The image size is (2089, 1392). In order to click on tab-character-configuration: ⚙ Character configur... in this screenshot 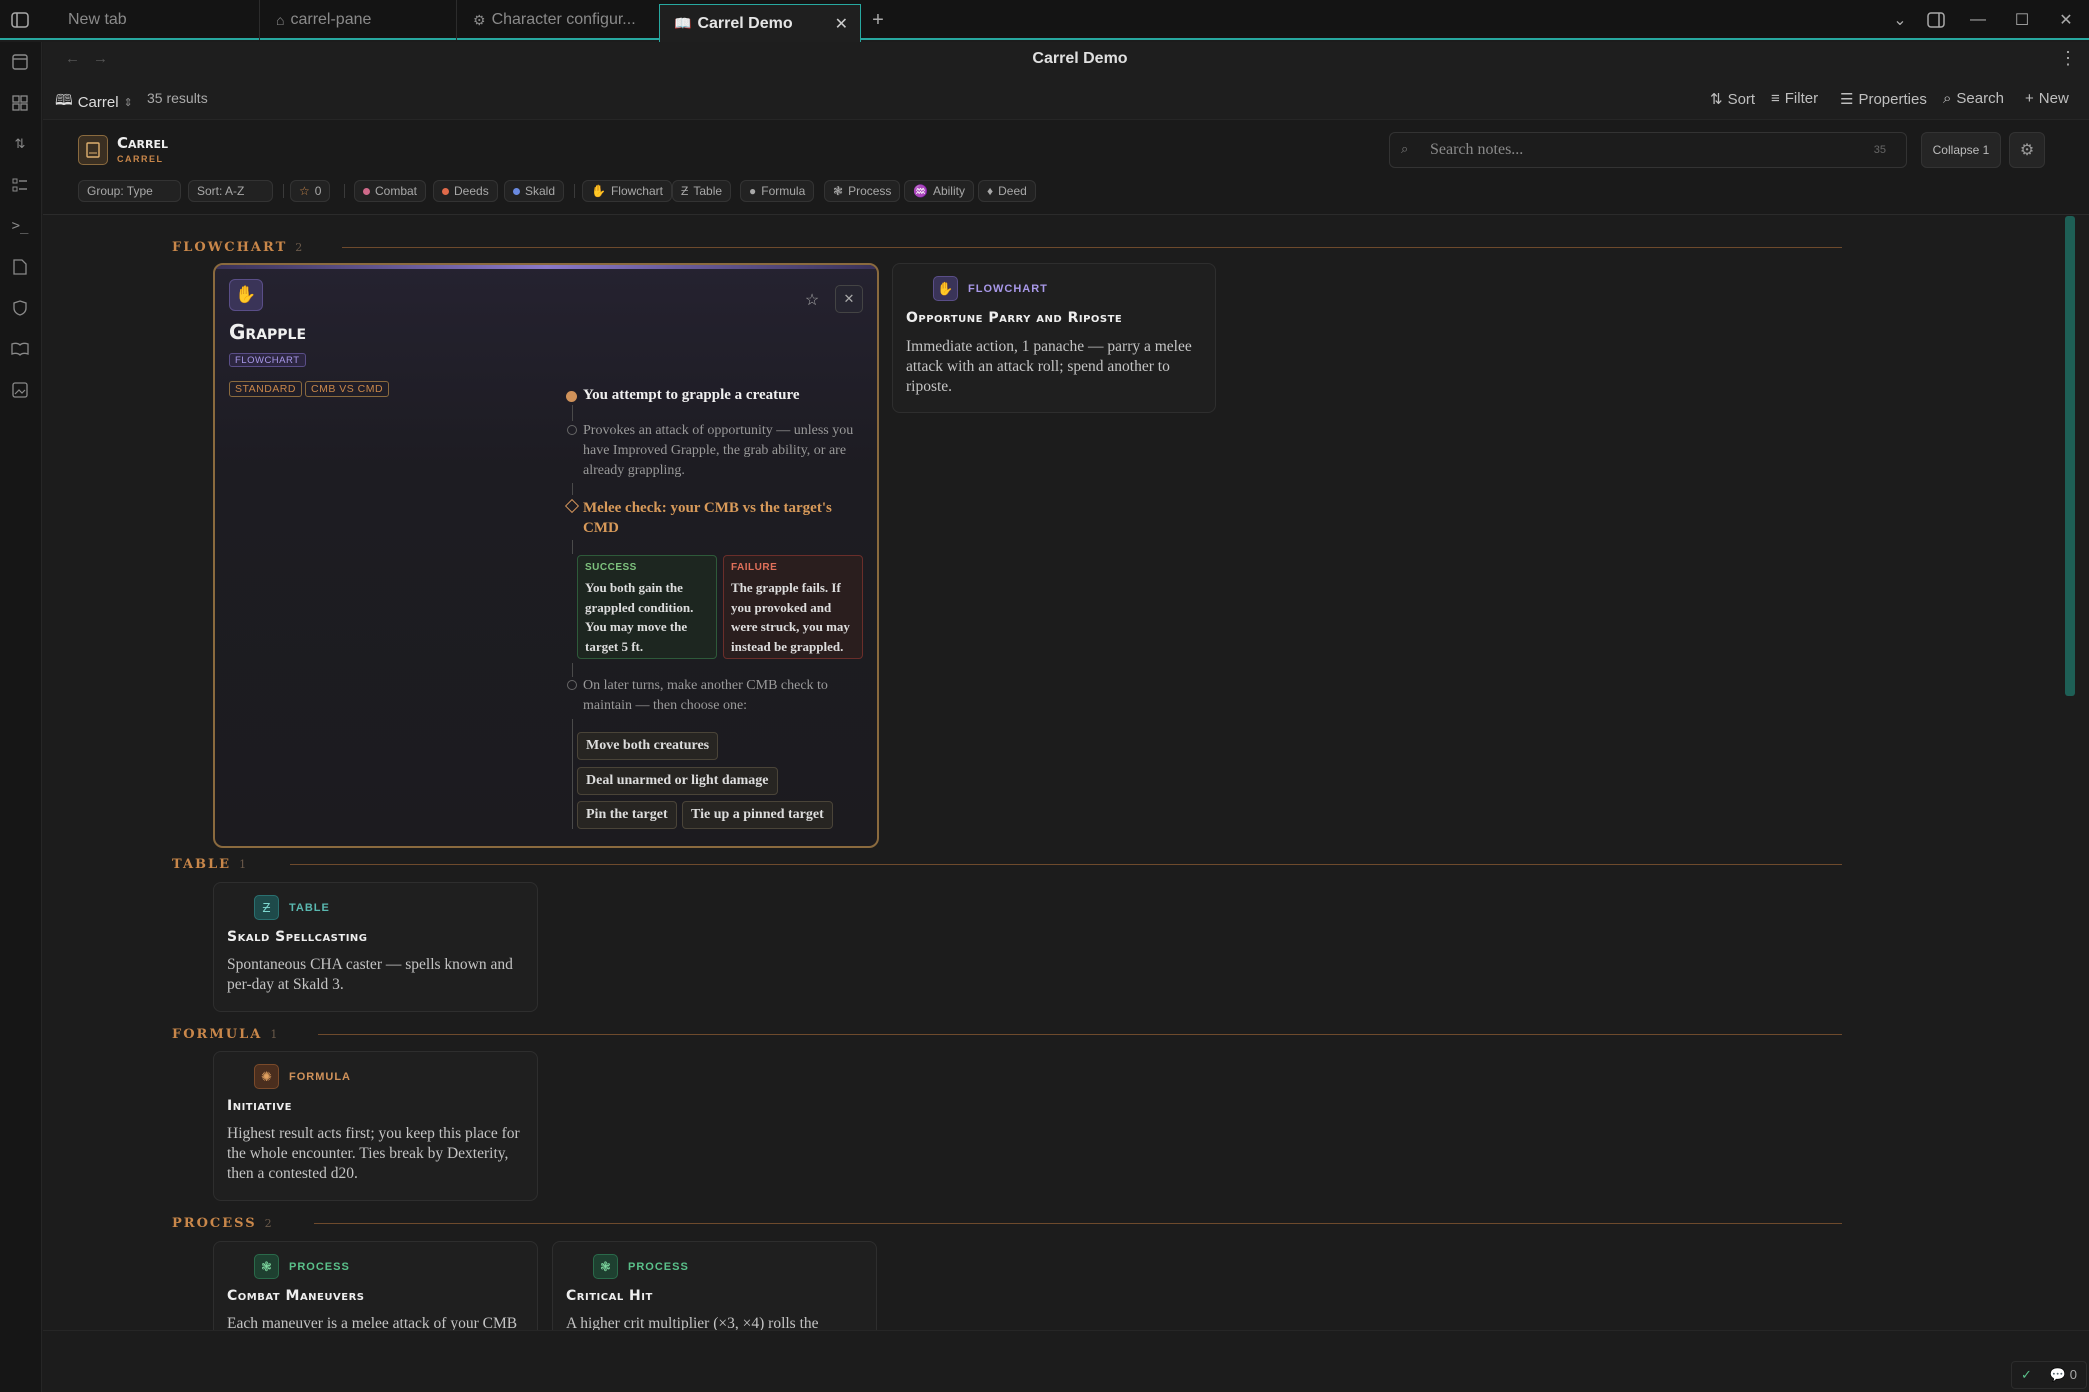, I will do `click(558, 20)`.